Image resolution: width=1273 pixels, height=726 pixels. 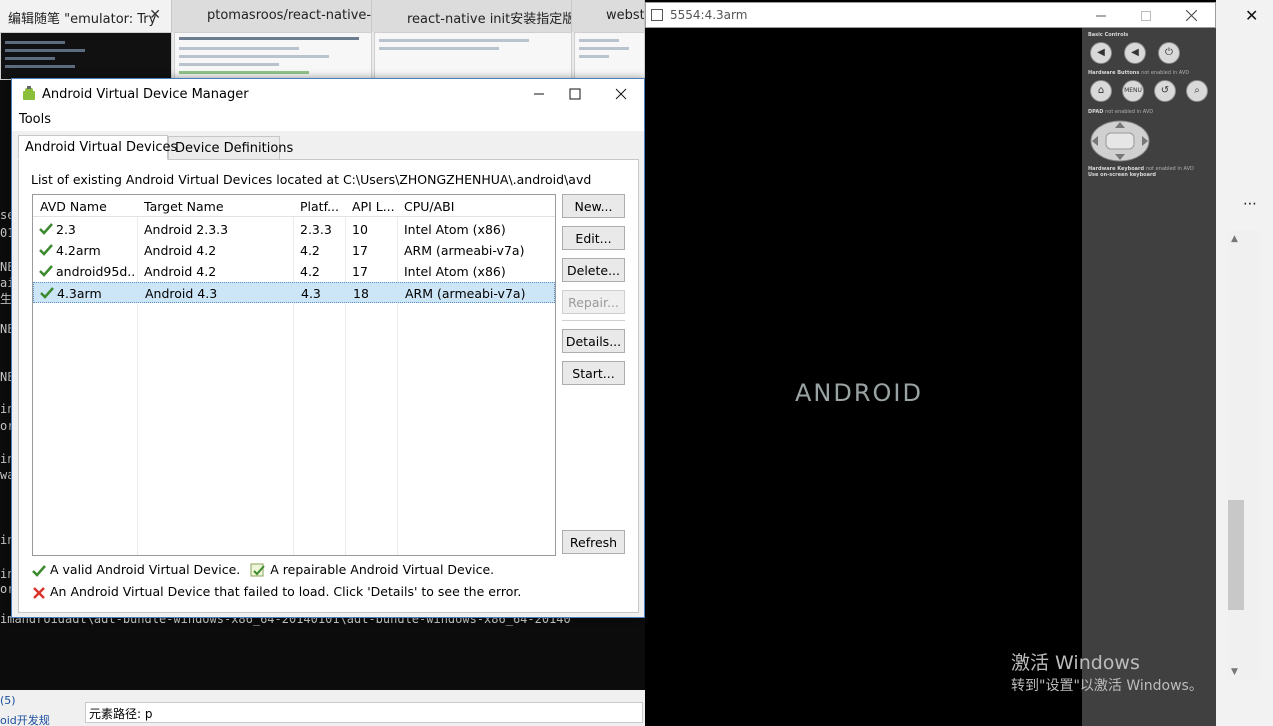 I want to click on window-title: Android Virtual Device Manager, so click(x=145, y=94).